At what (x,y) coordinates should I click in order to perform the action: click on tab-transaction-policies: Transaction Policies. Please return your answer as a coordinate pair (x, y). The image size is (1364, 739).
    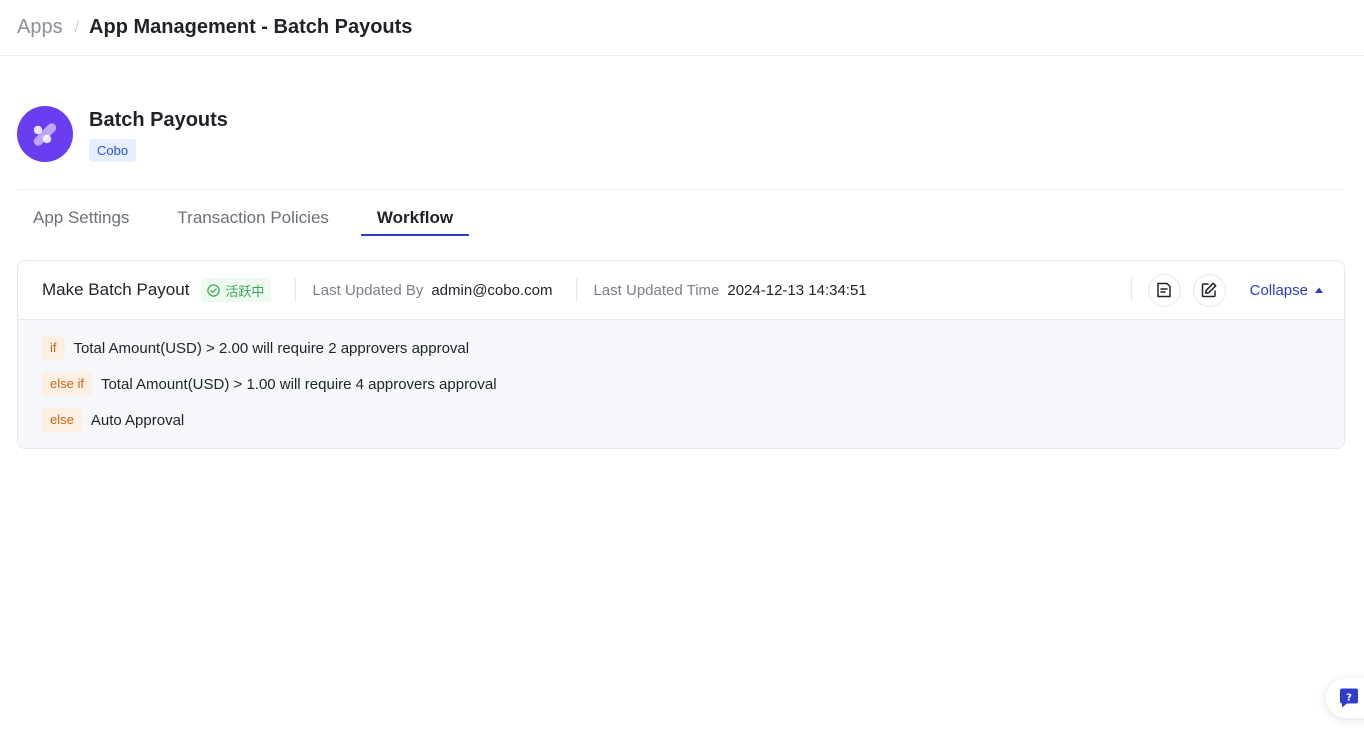
    Looking at the image, I should click on (253, 216).